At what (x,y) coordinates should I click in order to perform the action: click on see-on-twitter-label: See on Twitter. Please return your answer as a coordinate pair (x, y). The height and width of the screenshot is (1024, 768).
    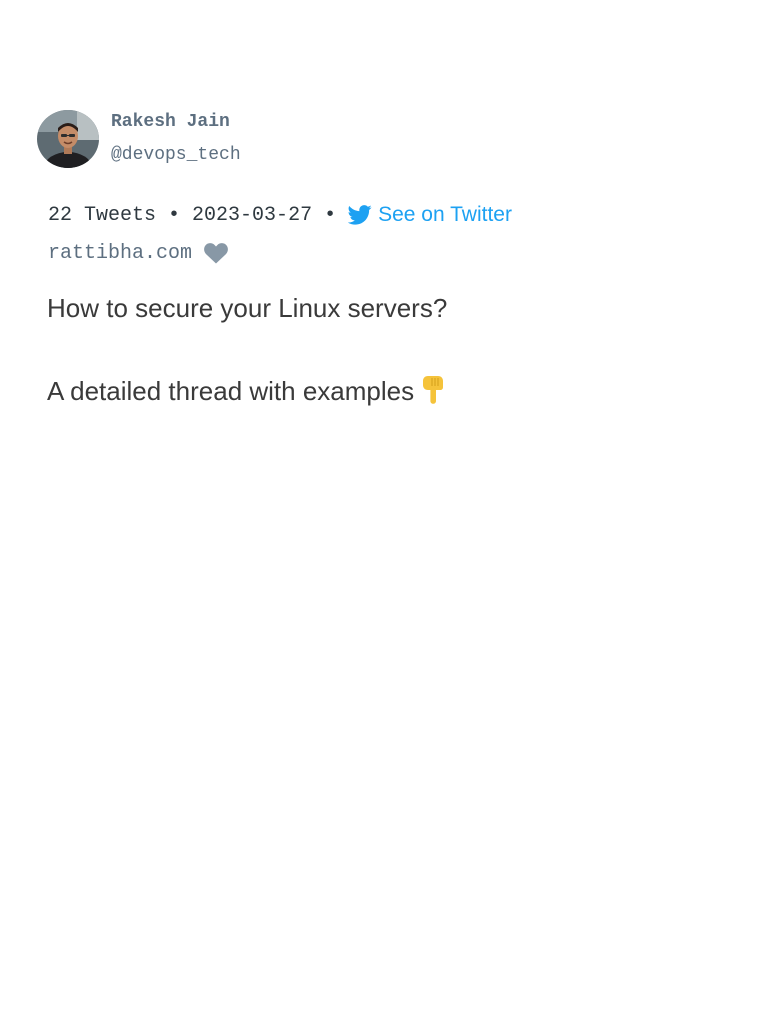
    Looking at the image, I should click on (445, 214).